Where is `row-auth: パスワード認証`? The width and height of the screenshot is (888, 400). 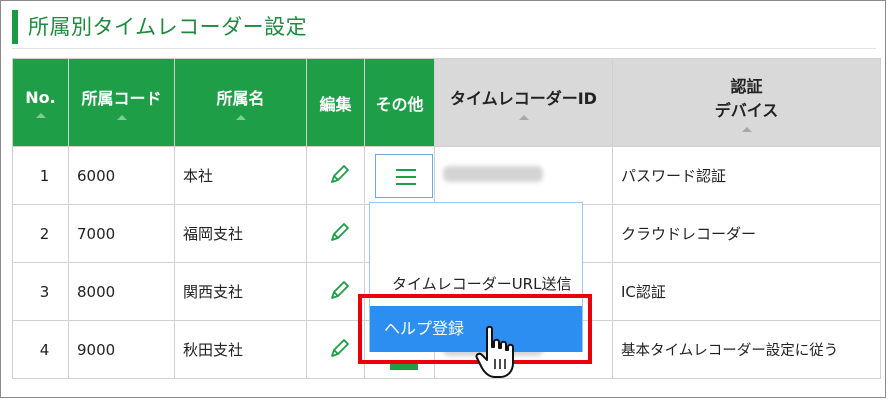
row-auth: パスワード認証 is located at coordinates (746, 175).